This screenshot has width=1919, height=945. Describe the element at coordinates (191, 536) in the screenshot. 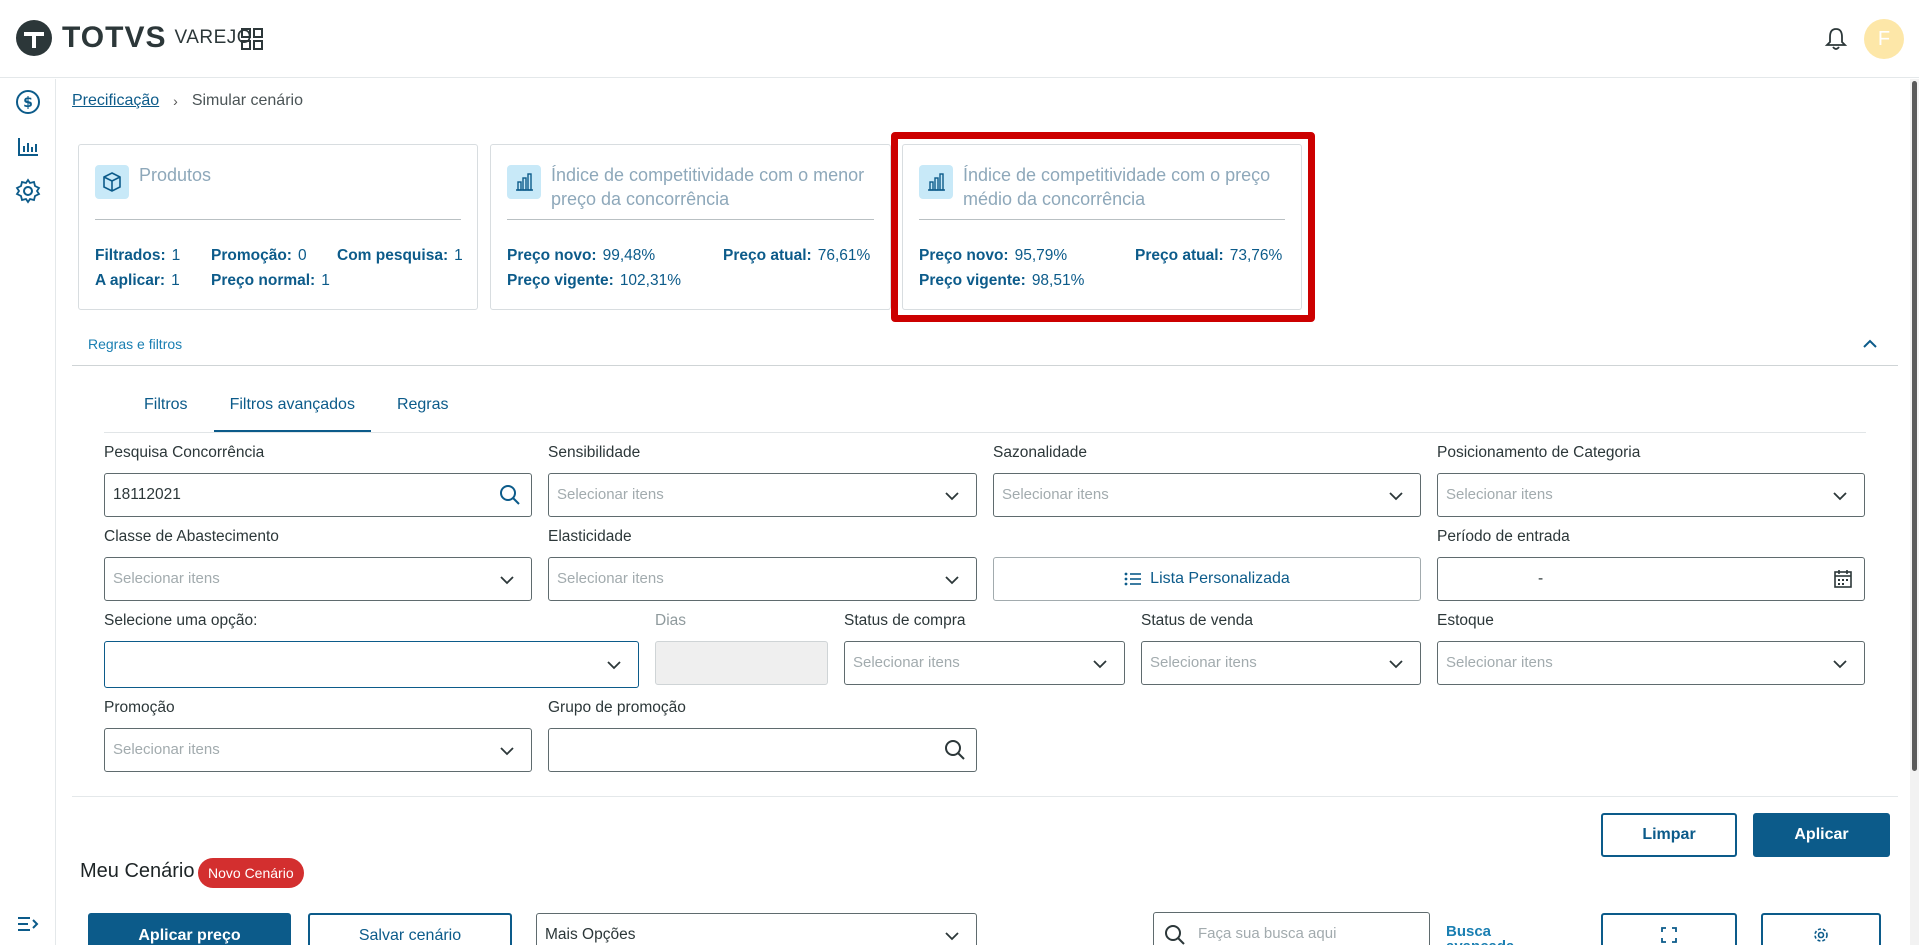

I see `label-classe-abastecimento: Classe de Abastecimento` at that location.